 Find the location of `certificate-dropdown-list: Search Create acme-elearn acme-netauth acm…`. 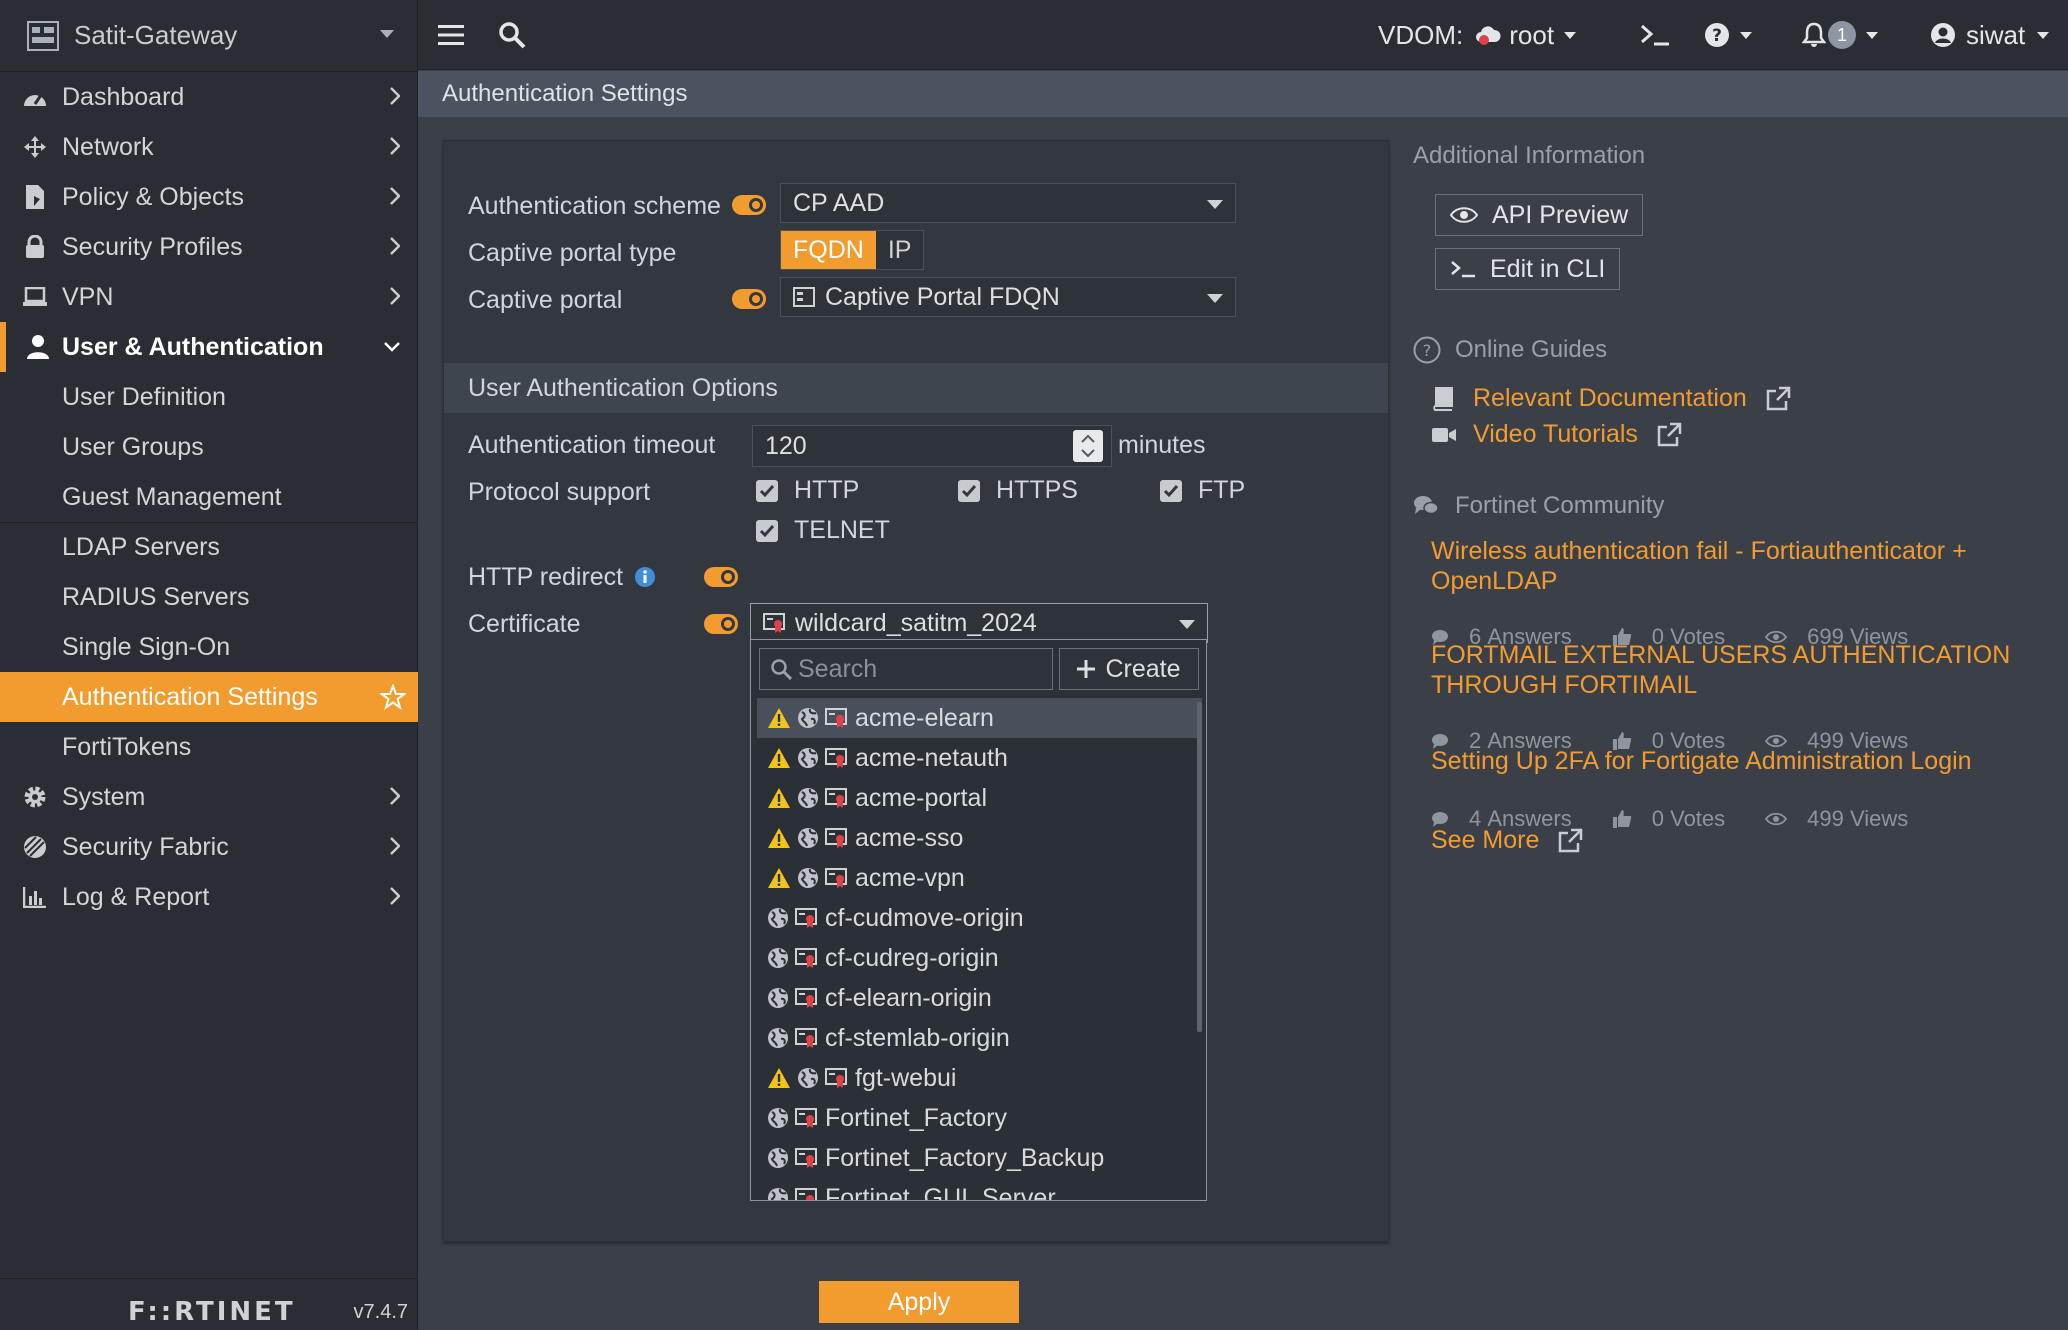

certificate-dropdown-list: Search Create acme-elearn acme-netauth acm… is located at coordinates (978, 920).